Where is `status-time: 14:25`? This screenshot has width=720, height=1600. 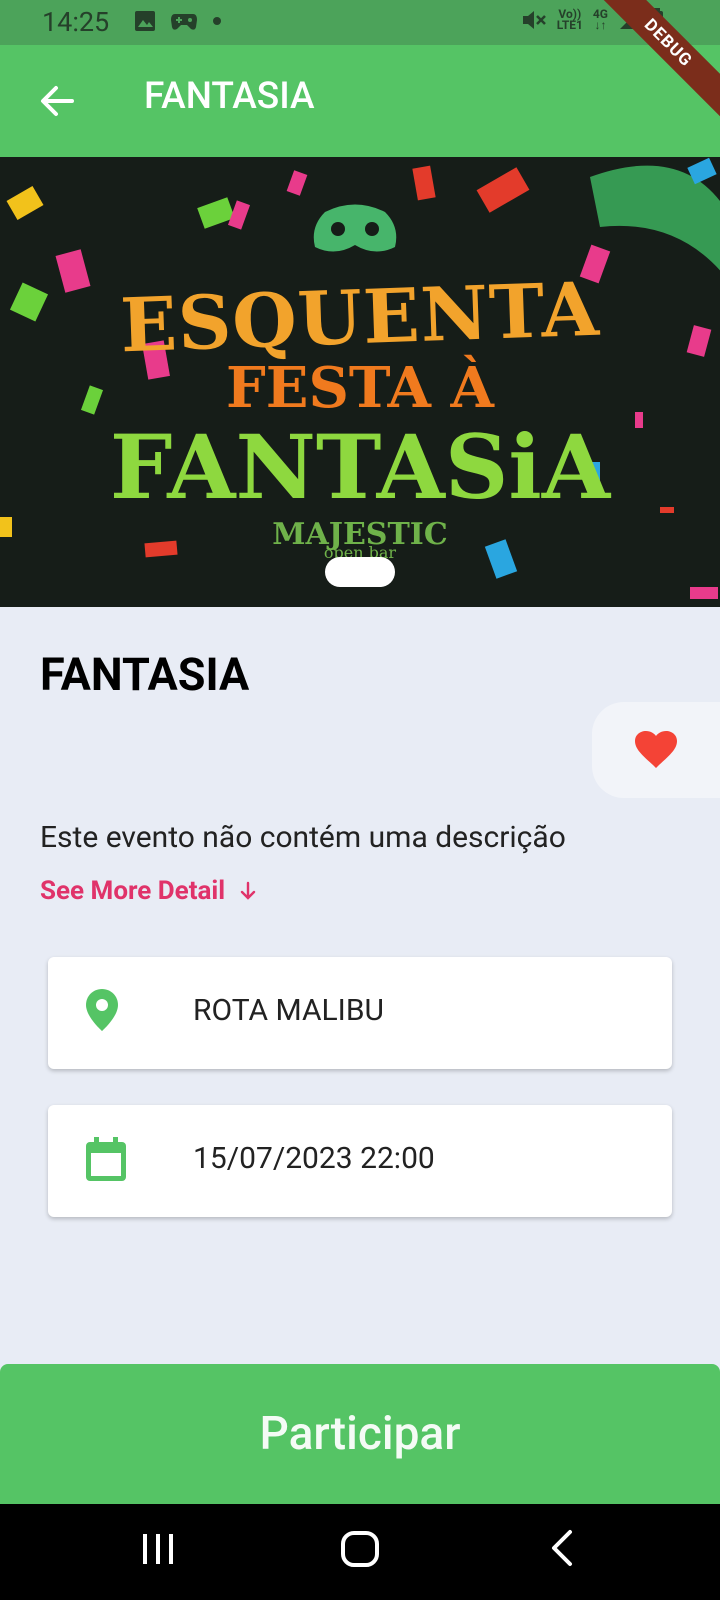 status-time: 14:25 is located at coordinates (76, 22).